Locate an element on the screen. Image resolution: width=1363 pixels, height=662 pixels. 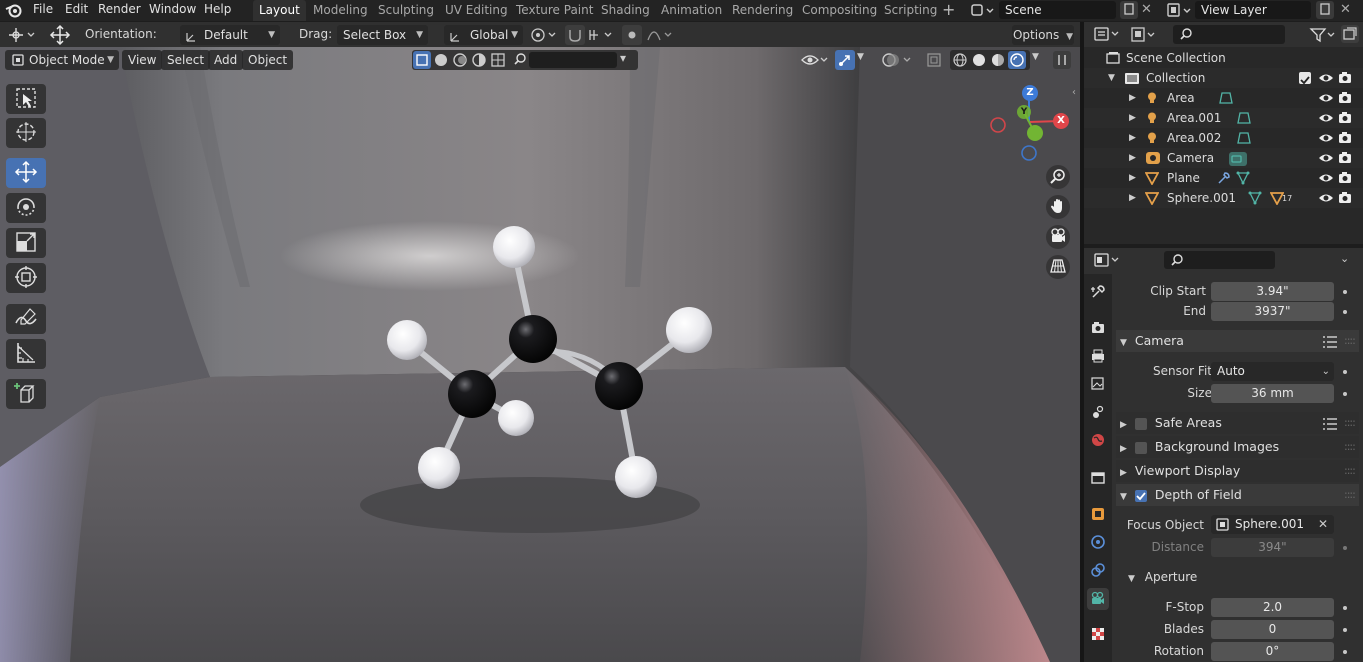
tab-scene is located at coordinates (1098, 413).